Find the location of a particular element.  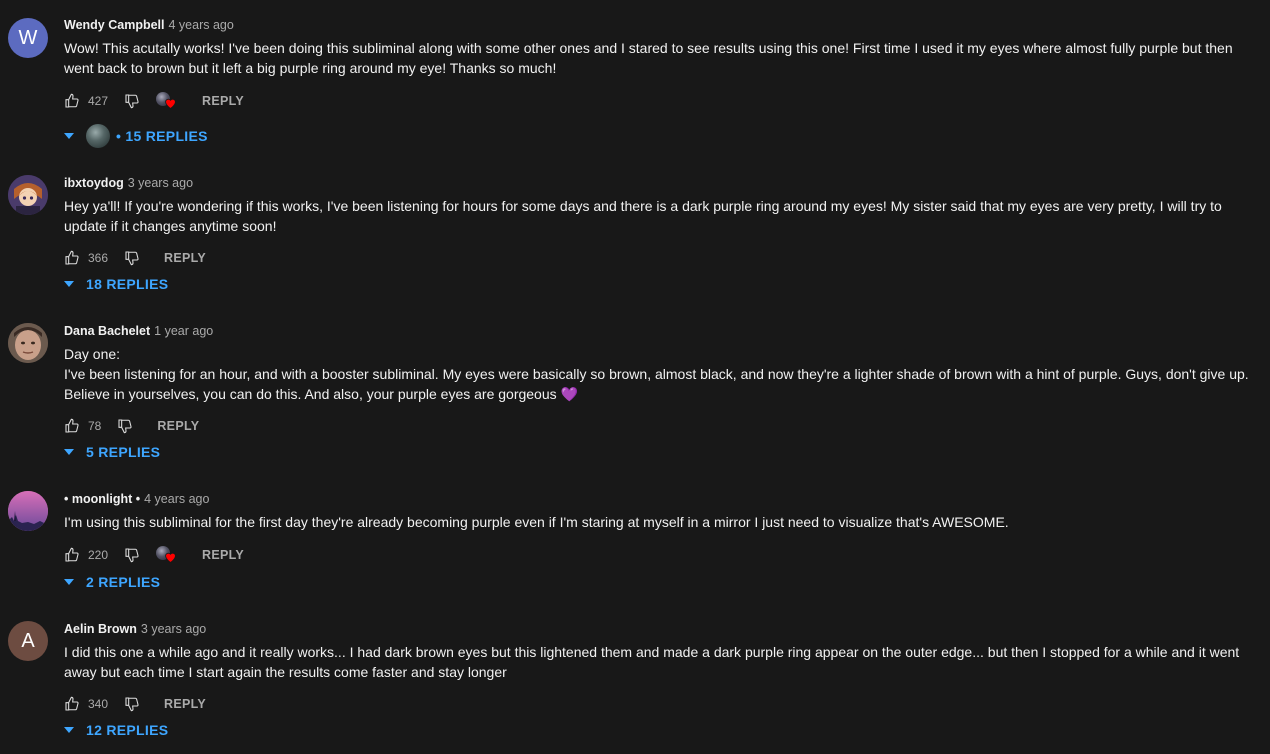

like-count: 78 is located at coordinates (95, 426).